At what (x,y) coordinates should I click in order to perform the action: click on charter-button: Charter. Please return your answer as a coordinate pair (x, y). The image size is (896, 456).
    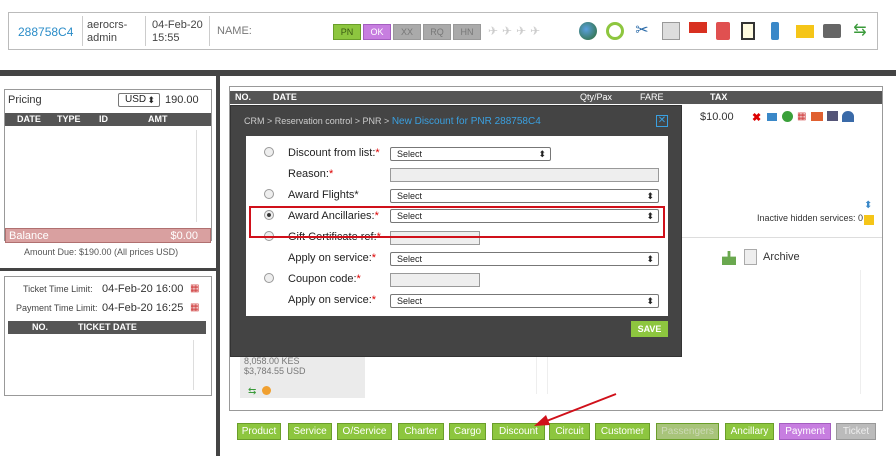
    Looking at the image, I should click on (421, 431).